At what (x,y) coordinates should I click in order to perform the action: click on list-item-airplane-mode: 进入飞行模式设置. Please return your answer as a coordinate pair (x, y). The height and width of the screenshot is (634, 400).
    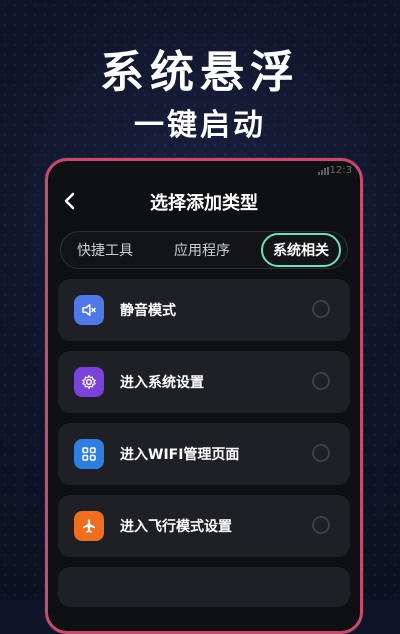
    Looking at the image, I should click on (204, 526).